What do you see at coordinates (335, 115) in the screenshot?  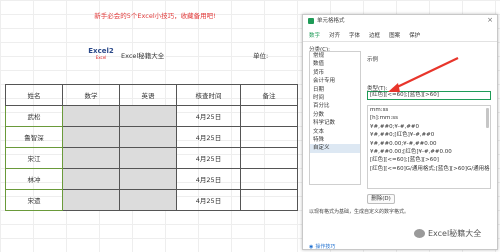 I see `category-item: 分数` at bounding box center [335, 115].